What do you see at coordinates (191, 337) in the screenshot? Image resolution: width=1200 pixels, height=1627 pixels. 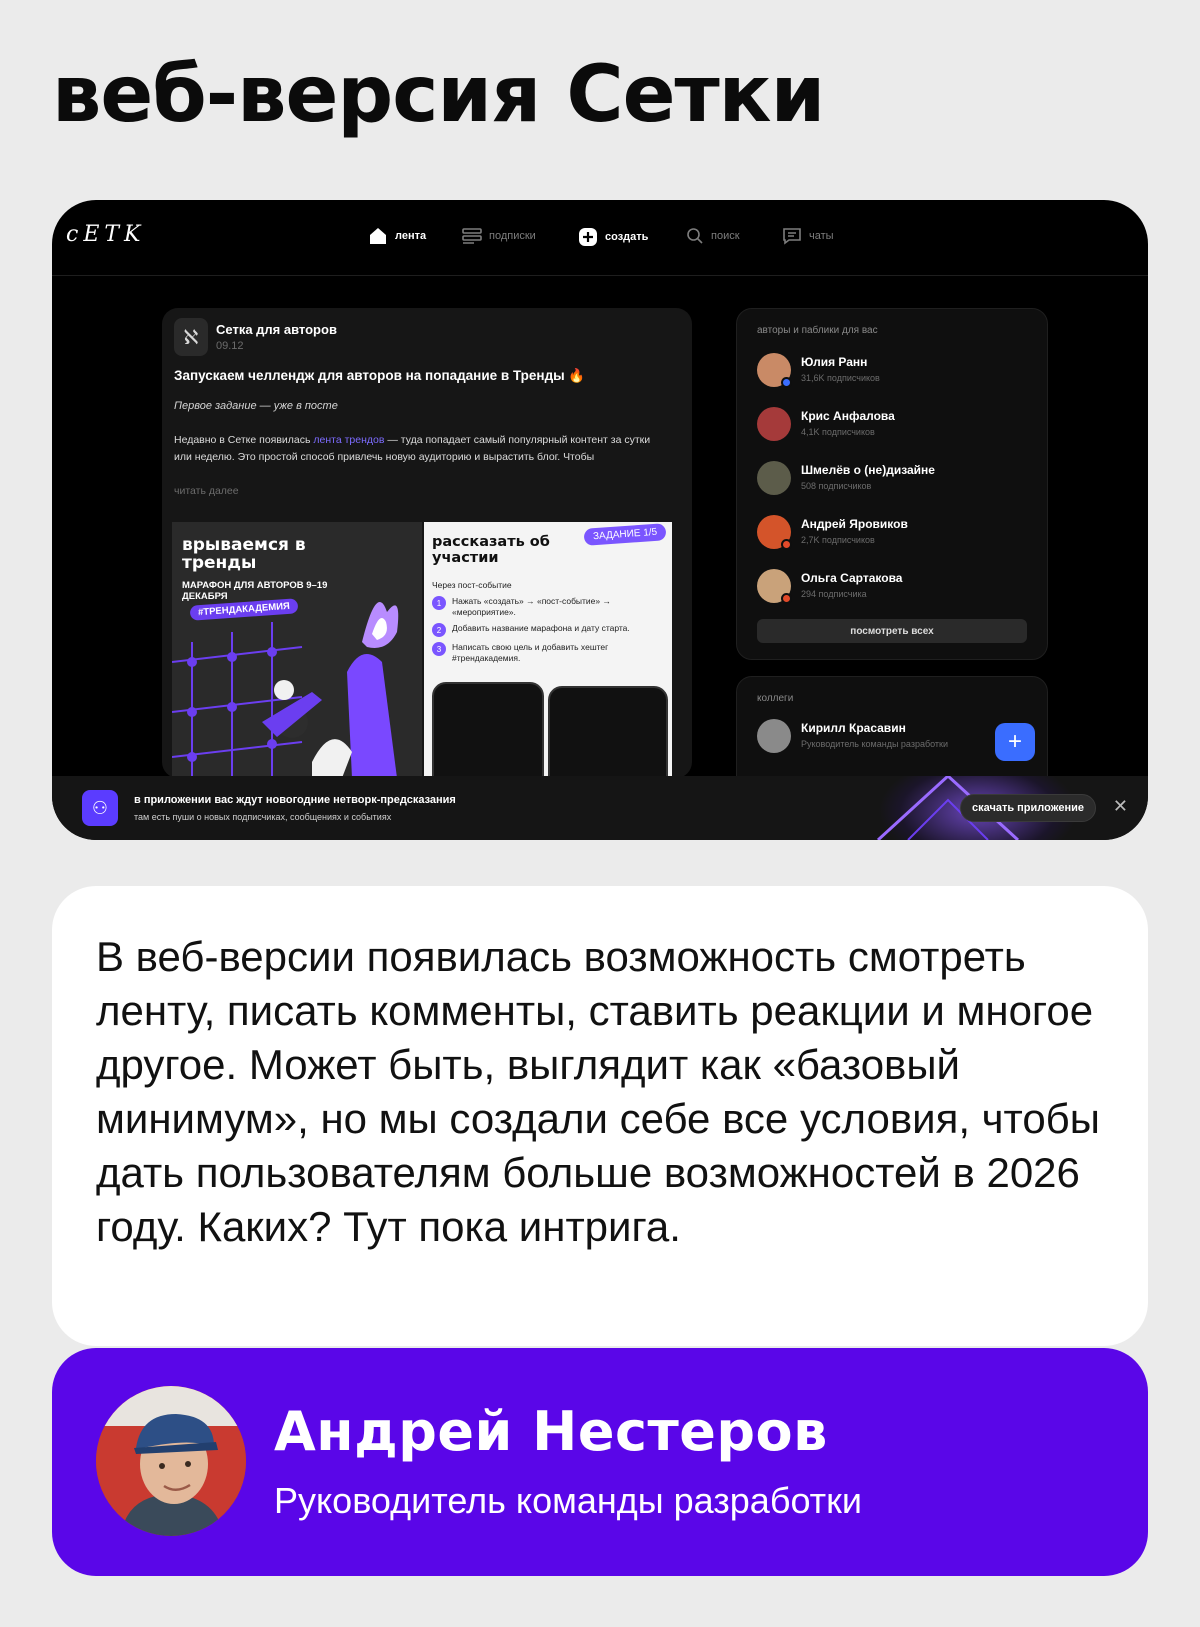 I see `channel-avatar: ℵ` at bounding box center [191, 337].